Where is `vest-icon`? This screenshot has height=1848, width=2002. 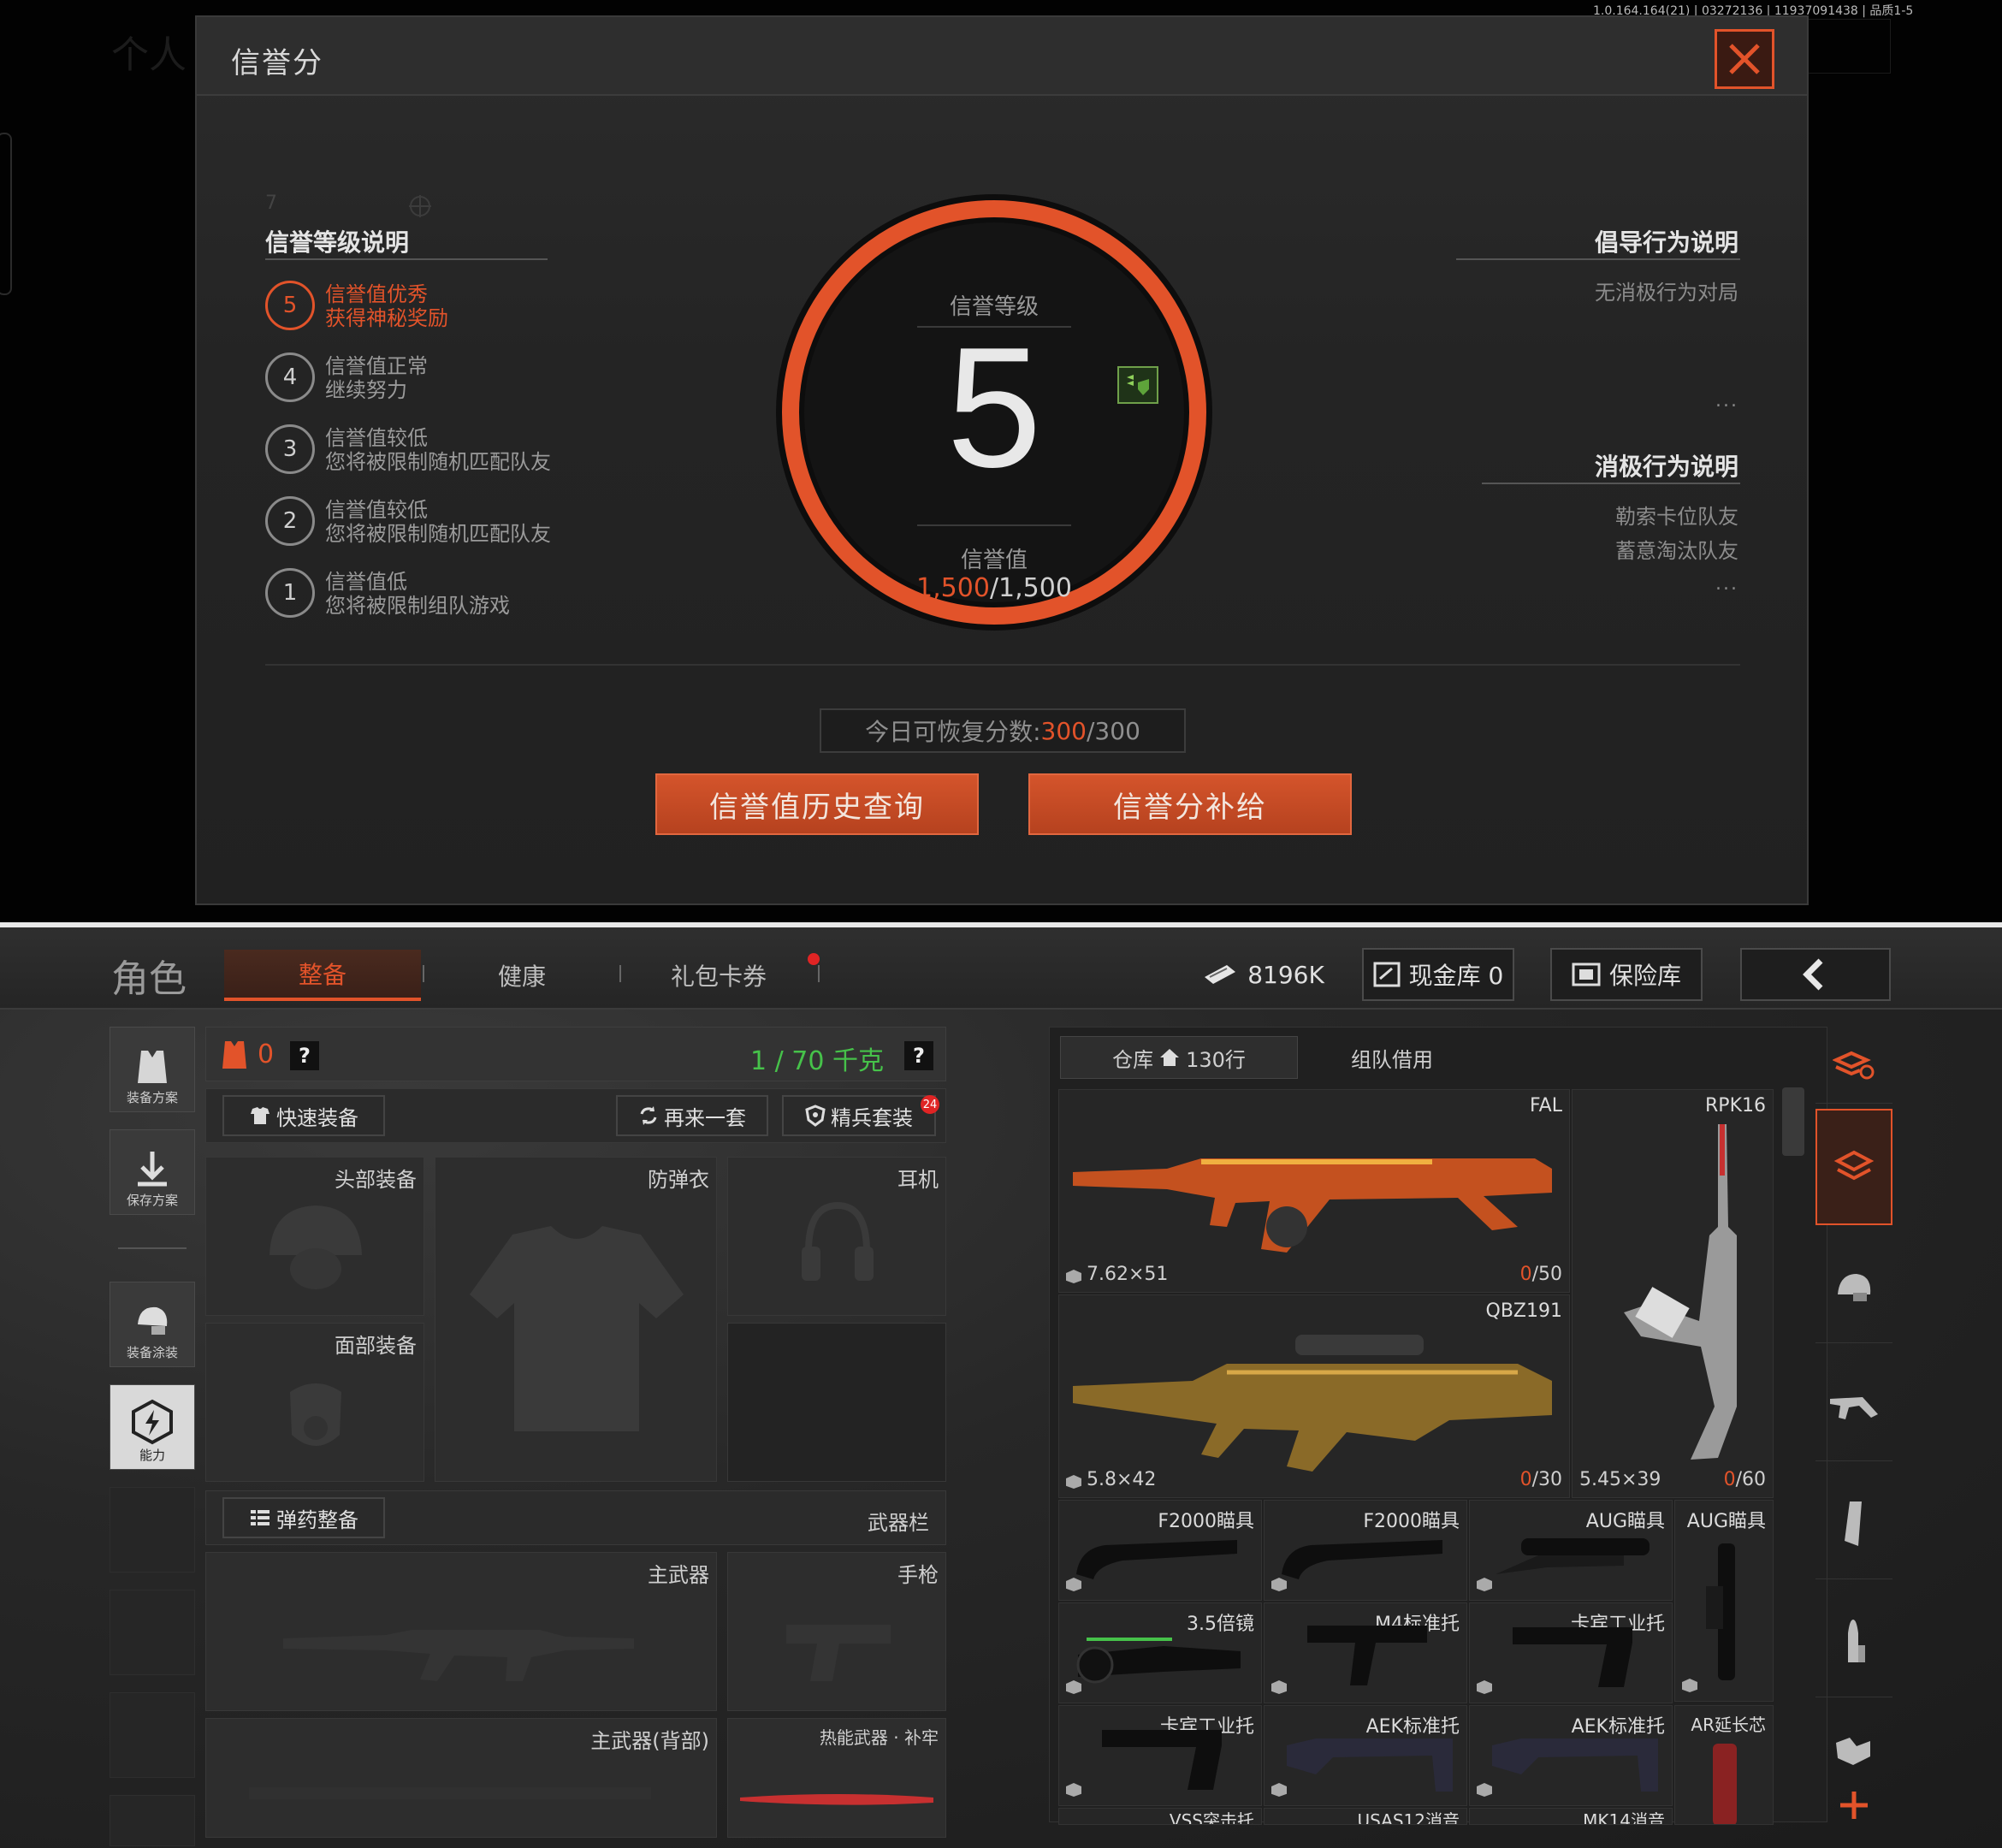
vest-icon is located at coordinates (152, 1067).